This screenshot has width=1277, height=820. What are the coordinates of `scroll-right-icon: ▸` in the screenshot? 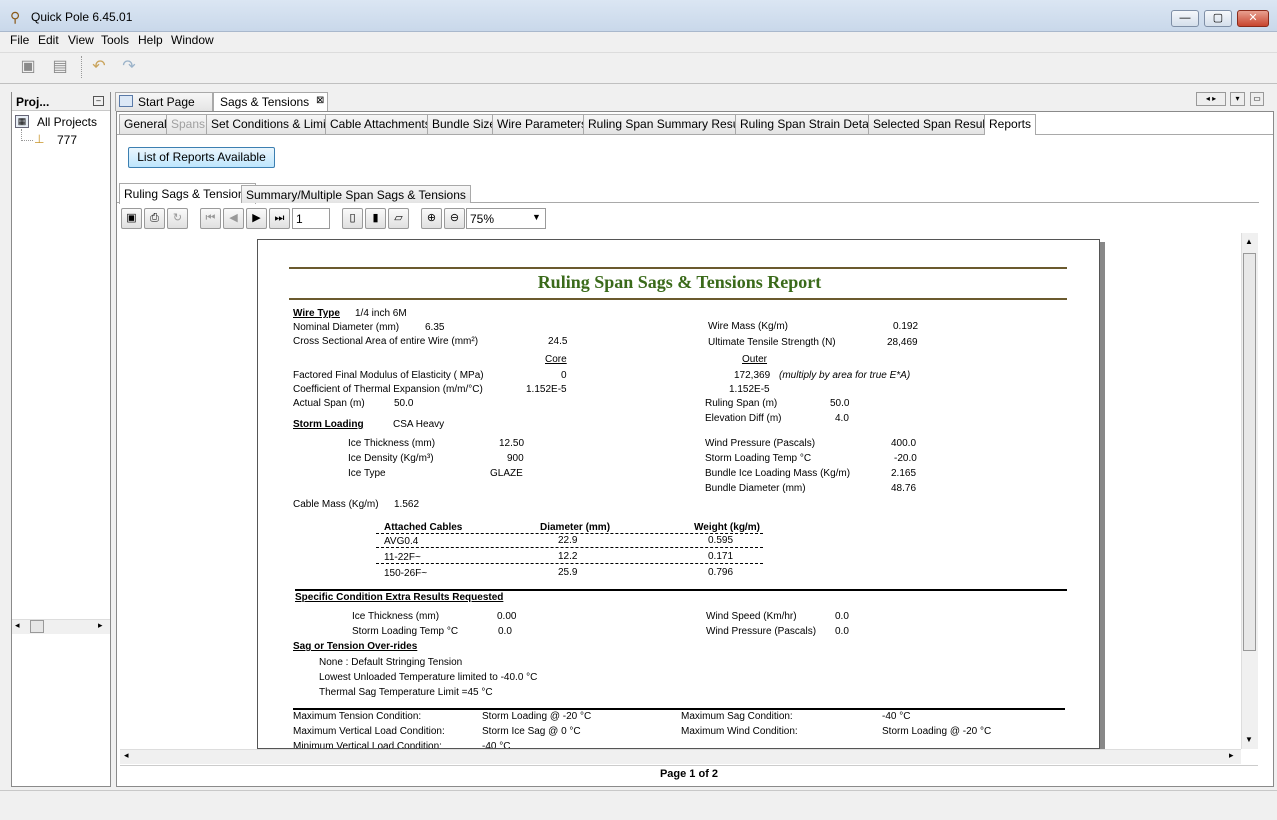 It's located at (100, 625).